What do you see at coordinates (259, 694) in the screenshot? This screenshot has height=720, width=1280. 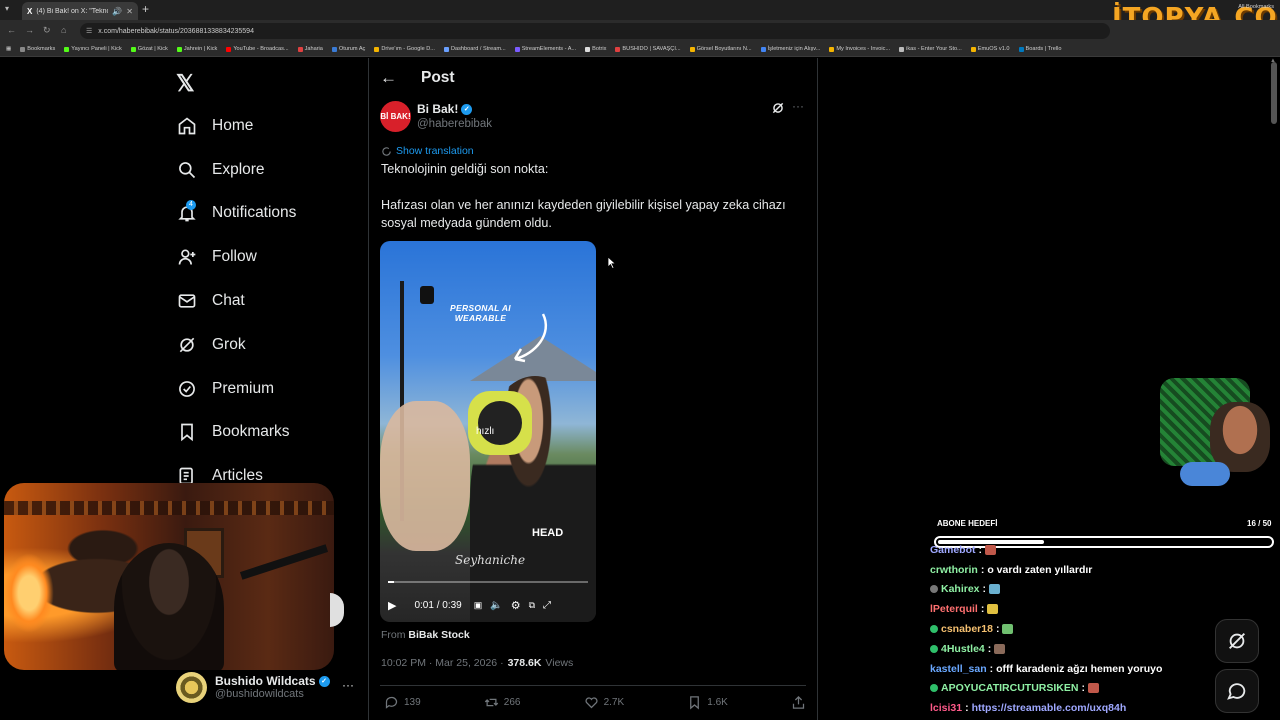 I see `account-handle: @bushidowildcats` at bounding box center [259, 694].